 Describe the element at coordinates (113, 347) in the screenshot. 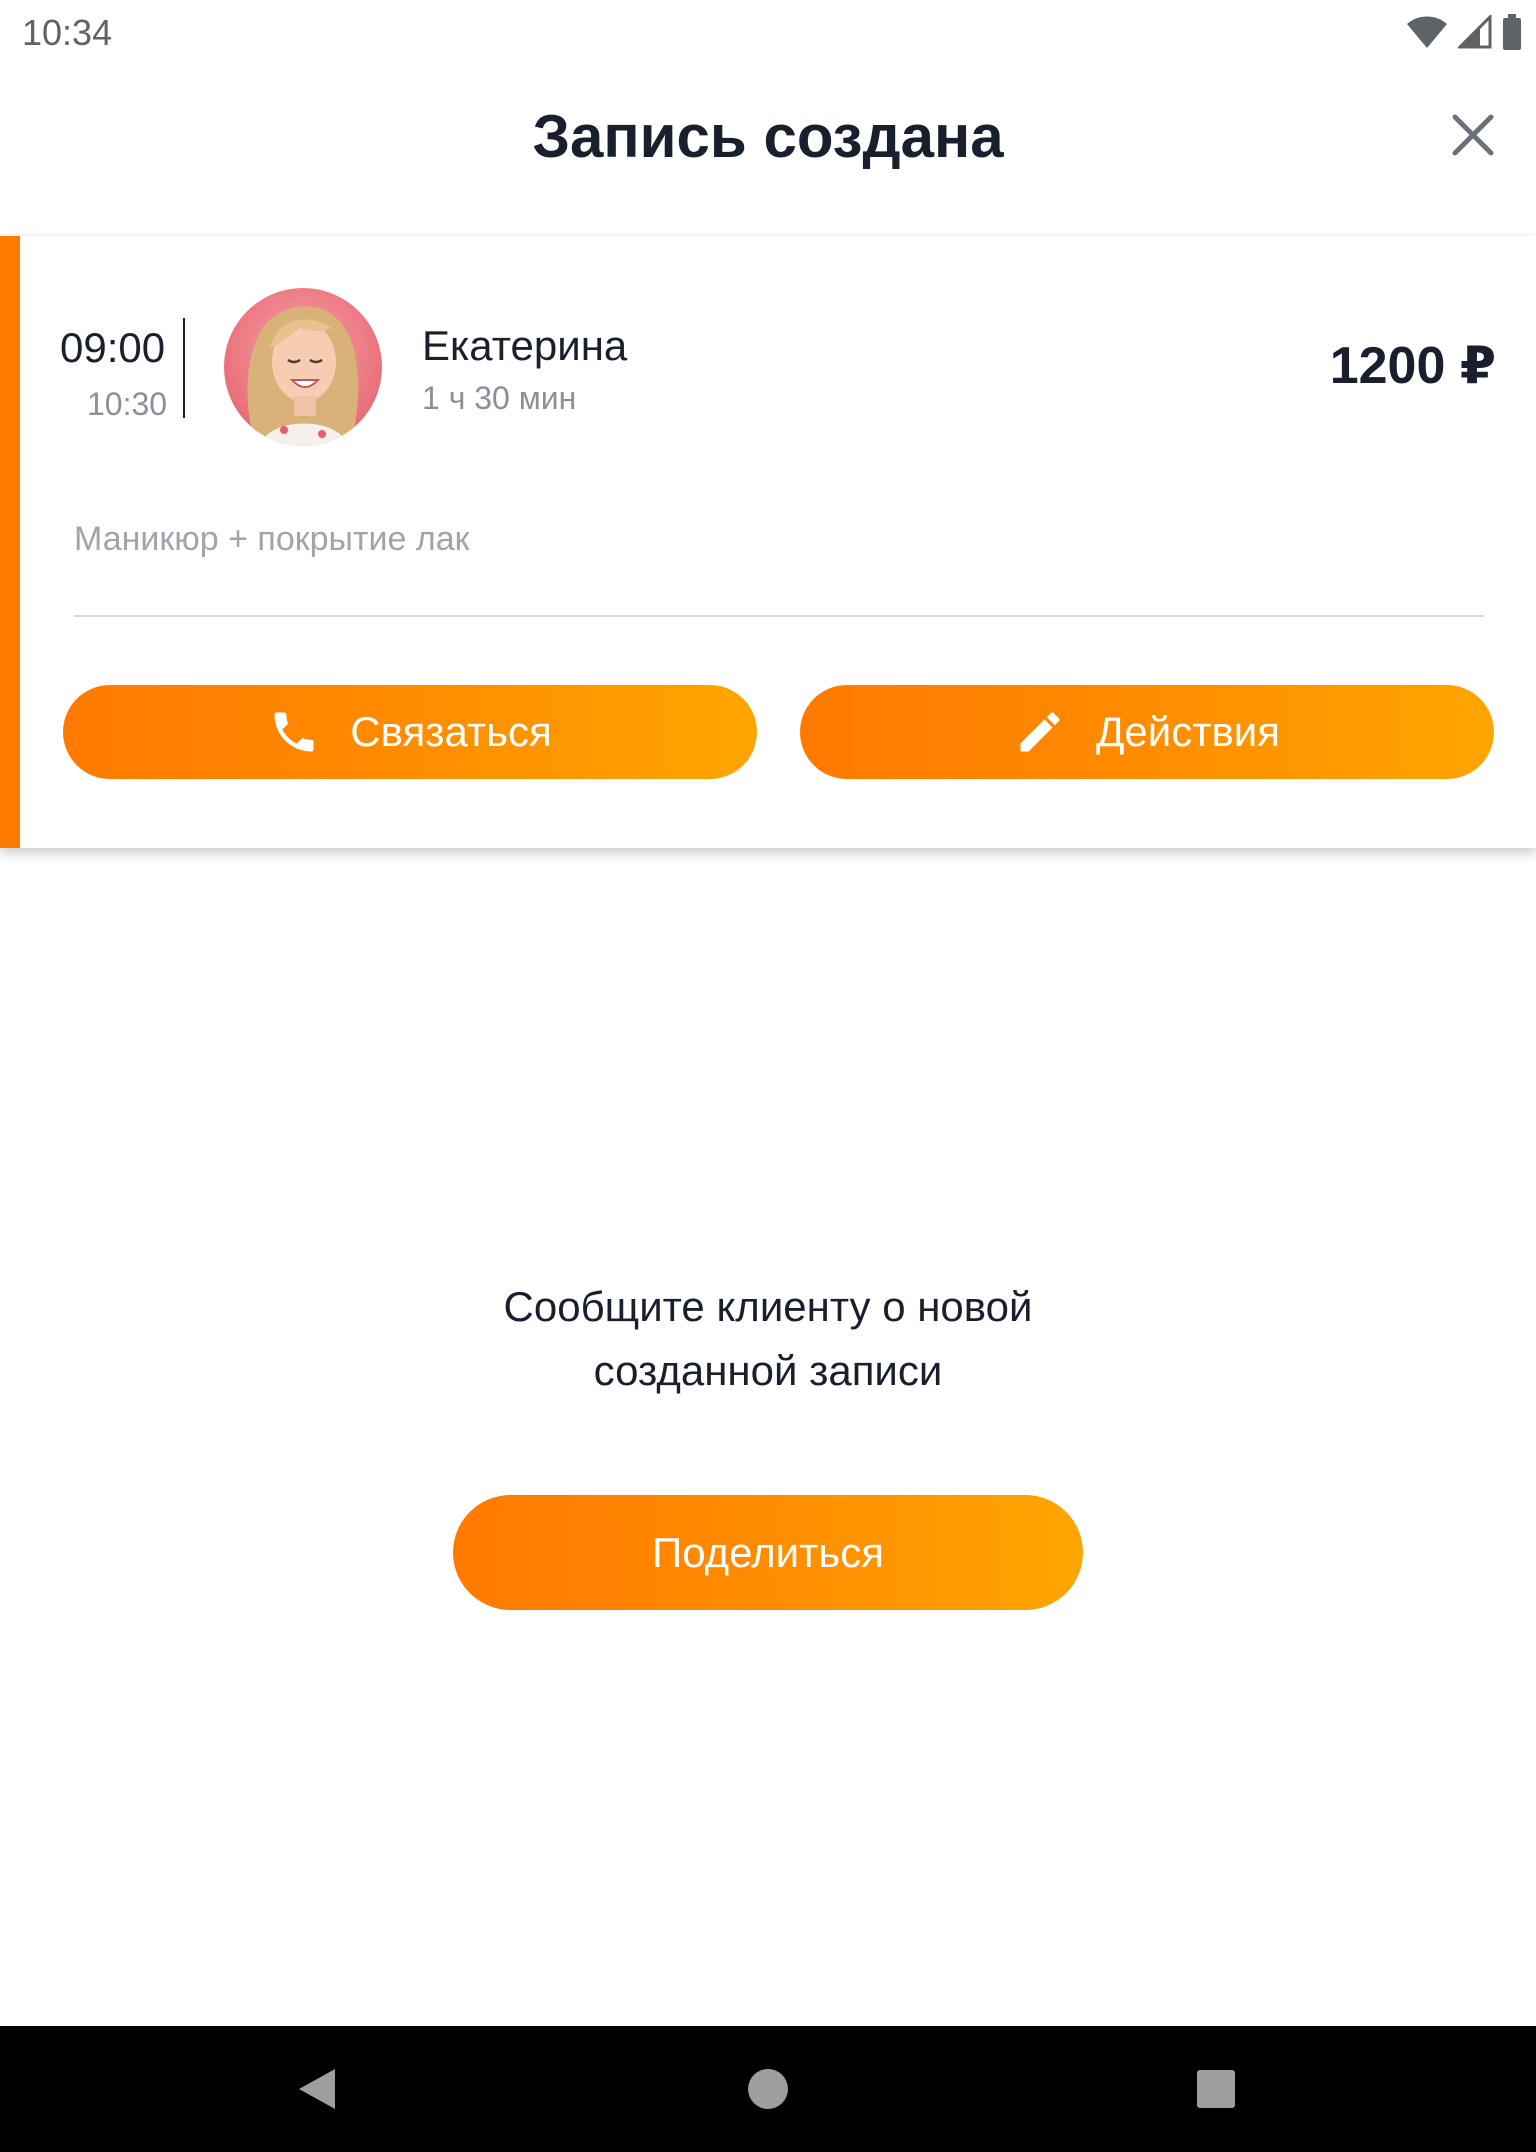

I see `time-start: 09:00` at that location.